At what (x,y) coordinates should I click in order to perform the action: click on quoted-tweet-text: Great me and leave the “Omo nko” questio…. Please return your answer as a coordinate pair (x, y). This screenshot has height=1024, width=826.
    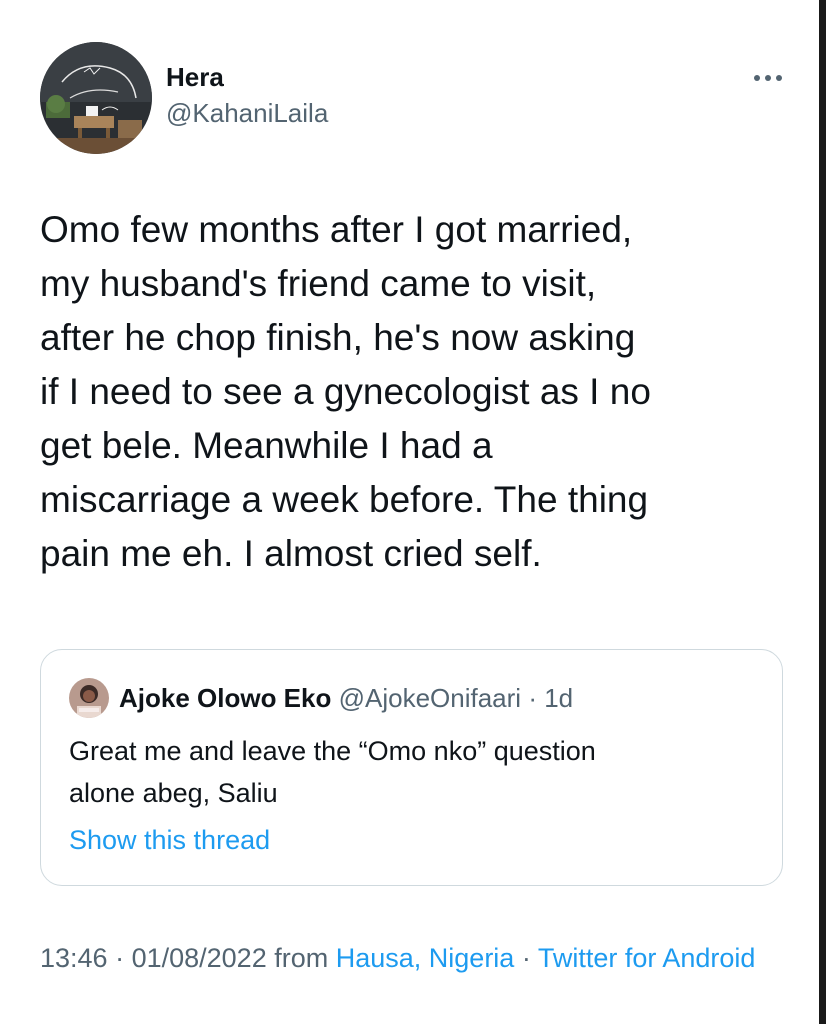
    Looking at the image, I should click on (332, 772).